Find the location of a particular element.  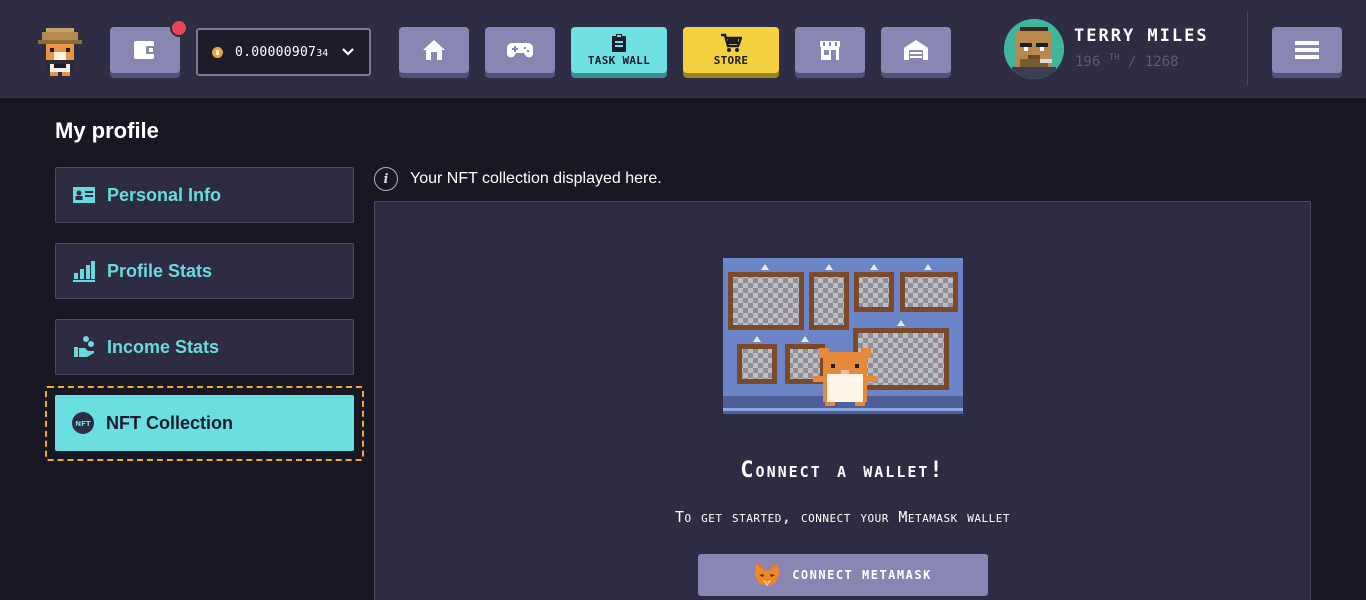

sidebar-item-label: NFT Collection is located at coordinates (169, 422).